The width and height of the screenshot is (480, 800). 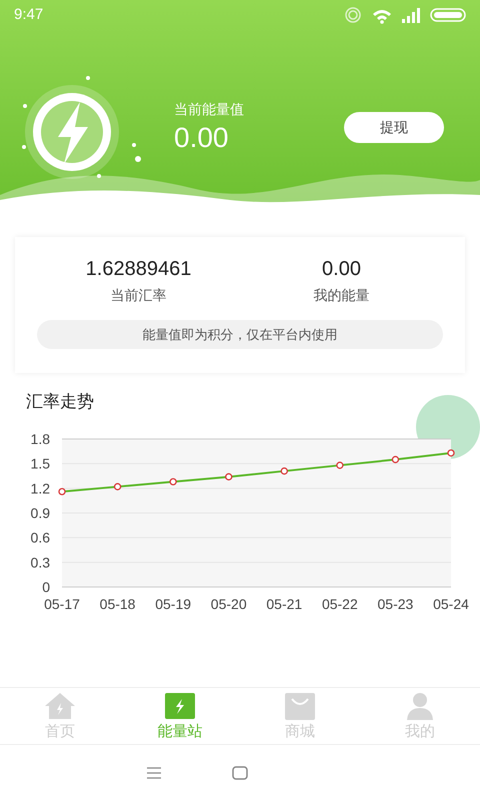 I want to click on energy-label: 当前能量值, so click(x=209, y=109).